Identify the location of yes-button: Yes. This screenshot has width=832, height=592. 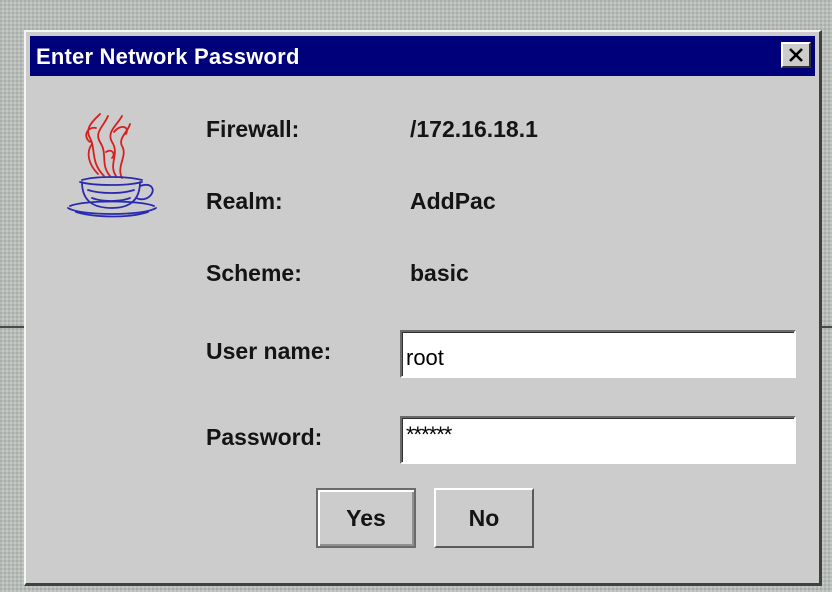
(366, 518).